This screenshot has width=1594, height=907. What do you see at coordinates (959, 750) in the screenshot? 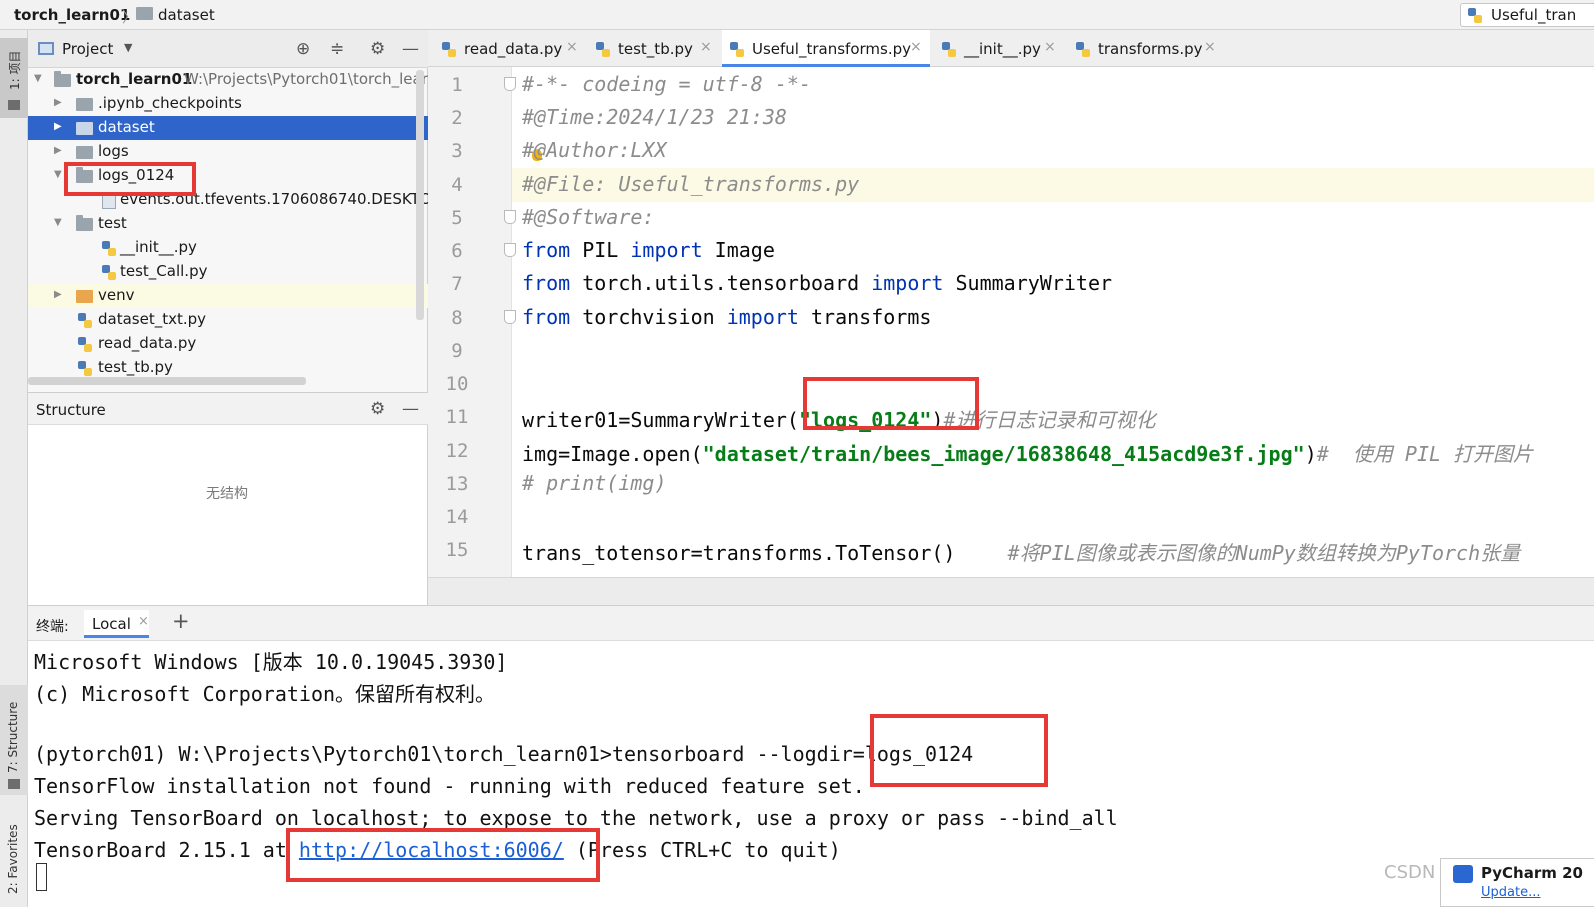
I see `annotation-box-logdir-arg` at bounding box center [959, 750].